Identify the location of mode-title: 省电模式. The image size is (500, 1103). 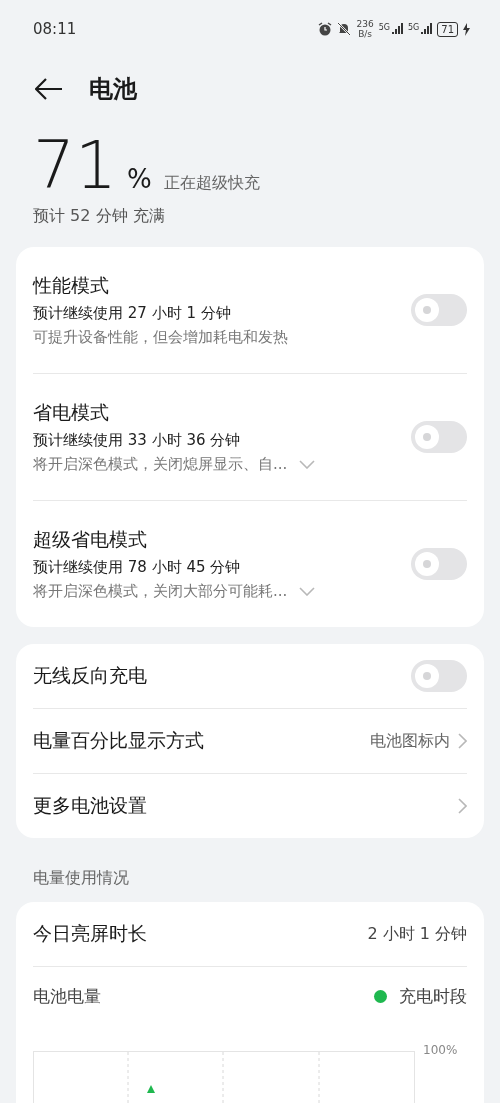
(71, 412).